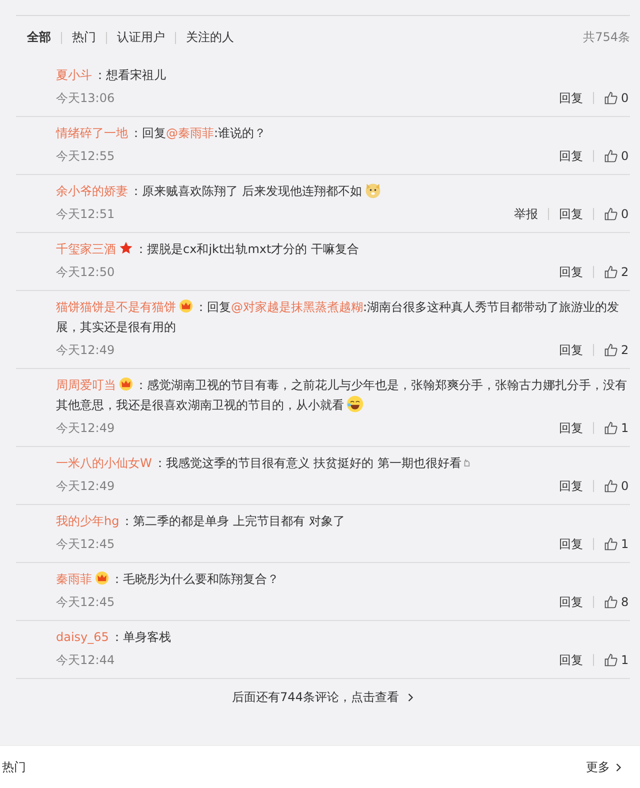  I want to click on comment-count: 共754条, so click(606, 37).